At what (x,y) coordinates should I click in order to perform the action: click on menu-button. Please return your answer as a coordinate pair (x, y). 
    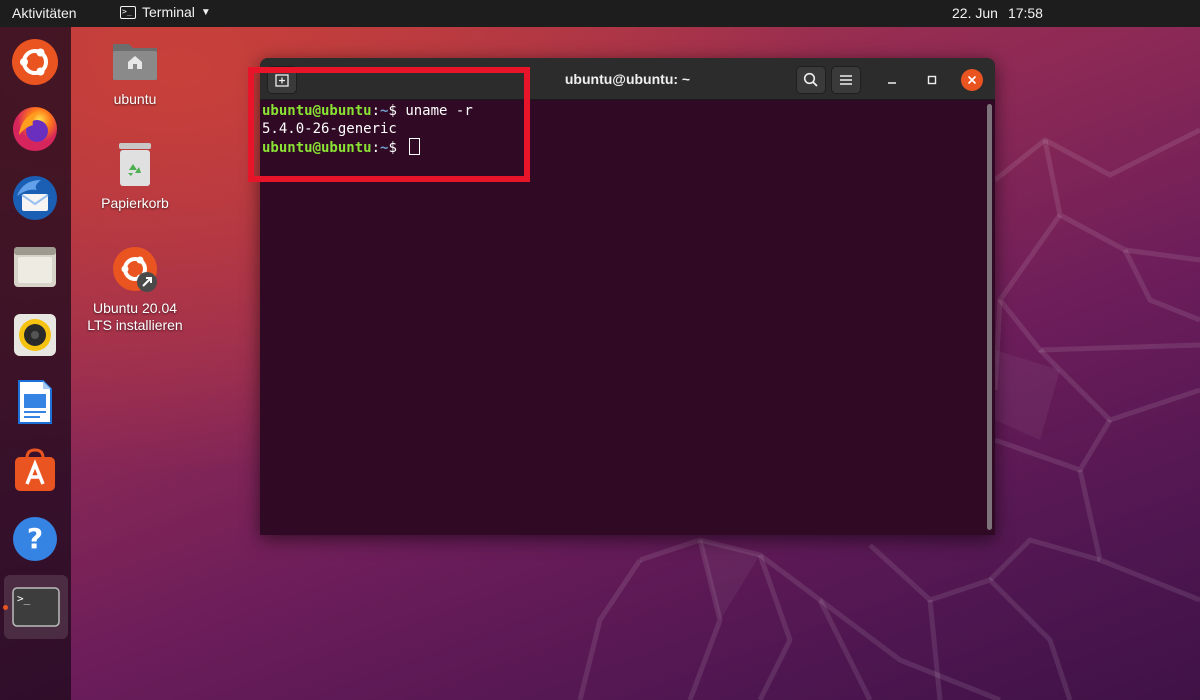
    Looking at the image, I should click on (846, 80).